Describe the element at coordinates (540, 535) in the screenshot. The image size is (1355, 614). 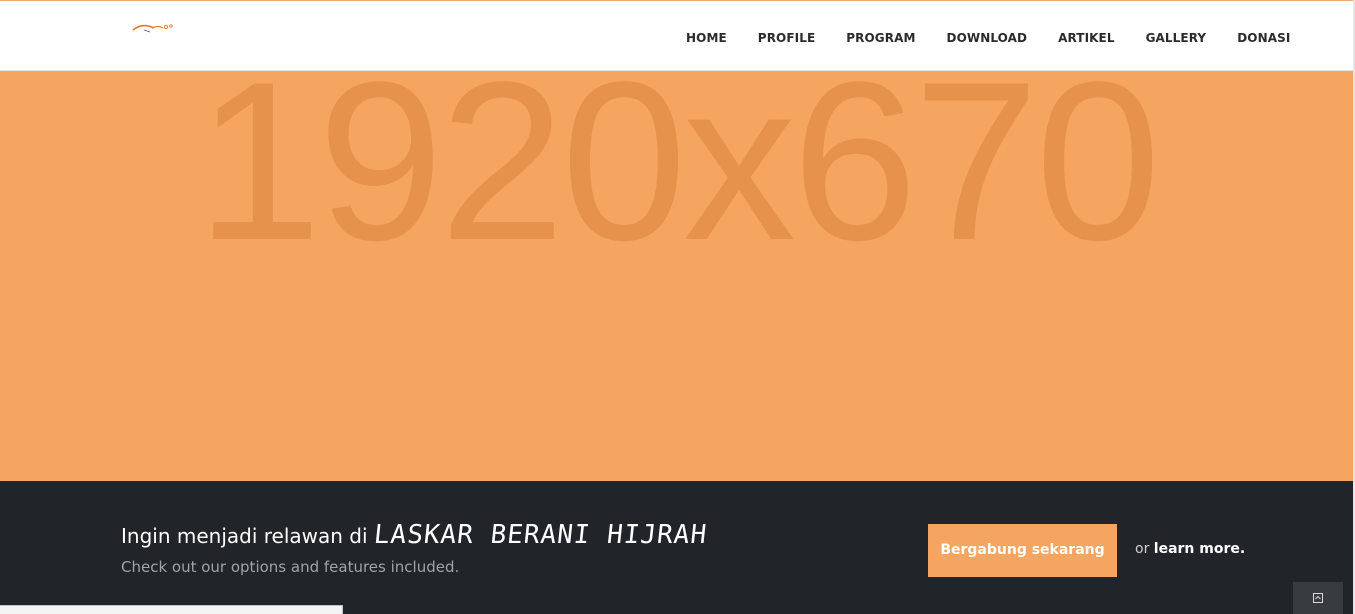
I see `cta-heading-brand: LASKAR BERANI HIJRAH` at that location.